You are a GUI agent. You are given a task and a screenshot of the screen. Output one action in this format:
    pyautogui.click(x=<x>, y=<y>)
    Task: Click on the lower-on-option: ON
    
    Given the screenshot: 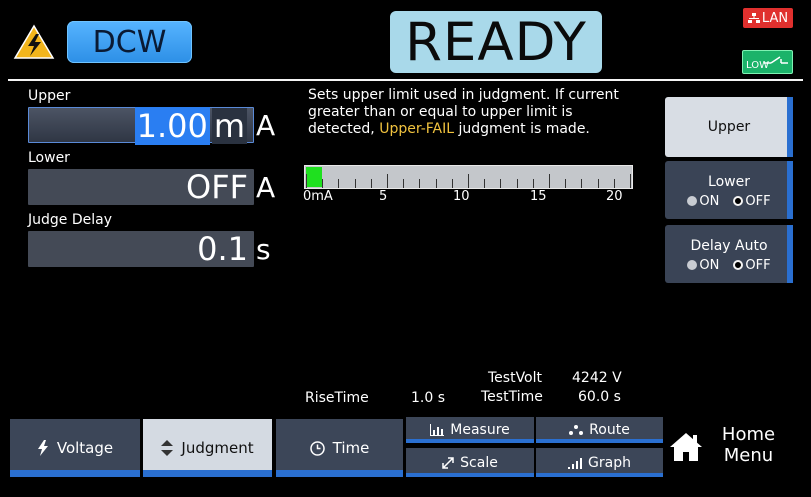 What is the action you would take?
    pyautogui.click(x=703, y=201)
    